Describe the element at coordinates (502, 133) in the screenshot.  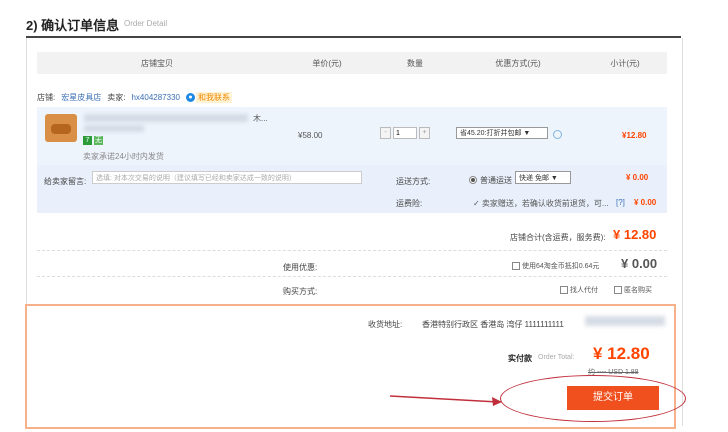
I see `promo-select: 省45.20:打折并包邮 ▼` at that location.